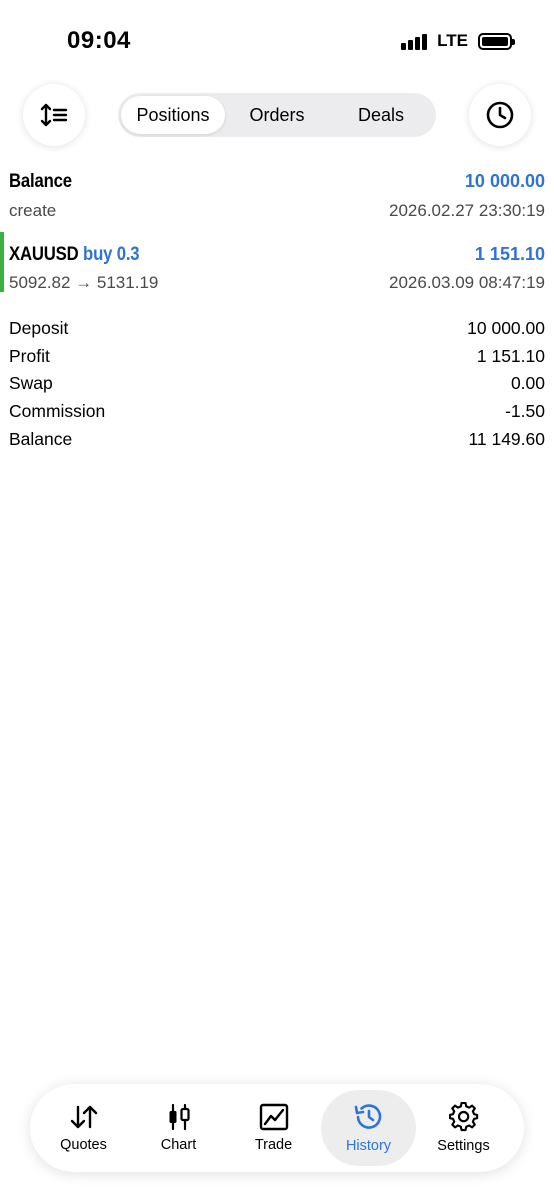 The height and width of the screenshot is (1200, 554). Describe the element at coordinates (83, 1145) in the screenshot. I see `tab-label: Quotes` at that location.